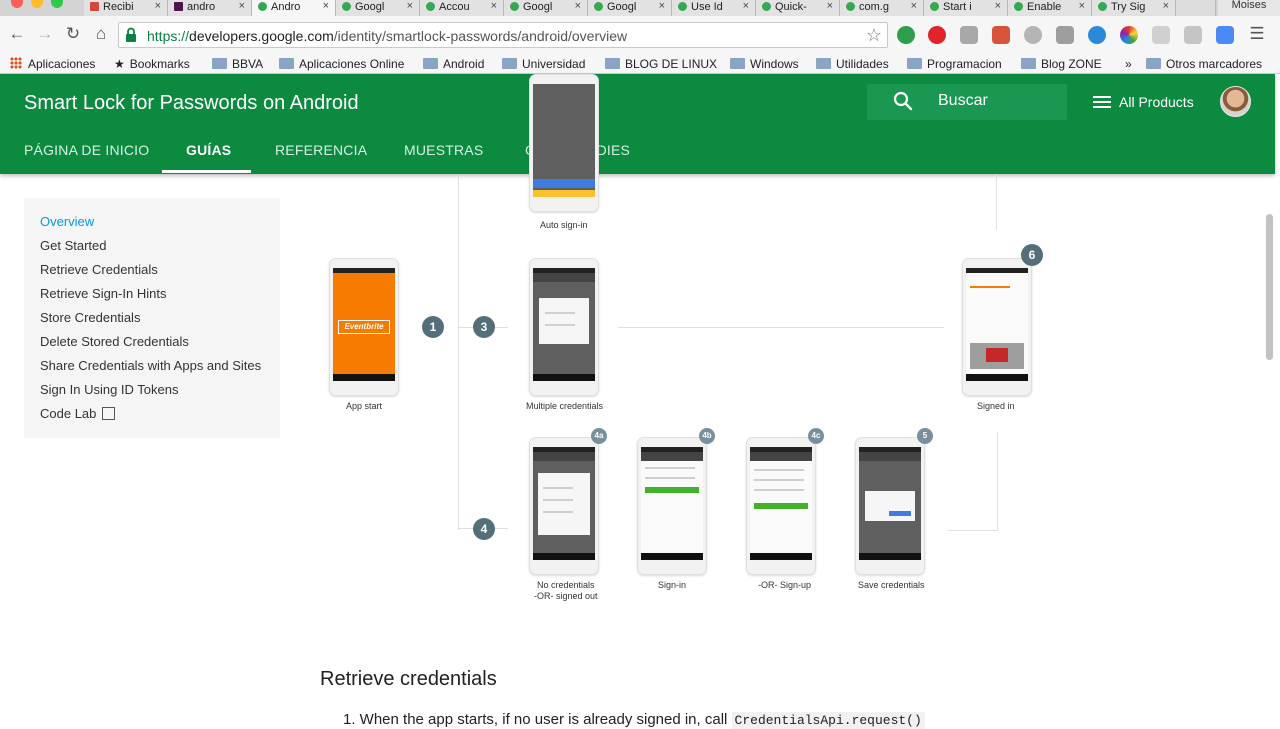  I want to click on sidebar-item-retrieve-sign-in-hints: Retrieve Sign-In Hints, so click(103, 293).